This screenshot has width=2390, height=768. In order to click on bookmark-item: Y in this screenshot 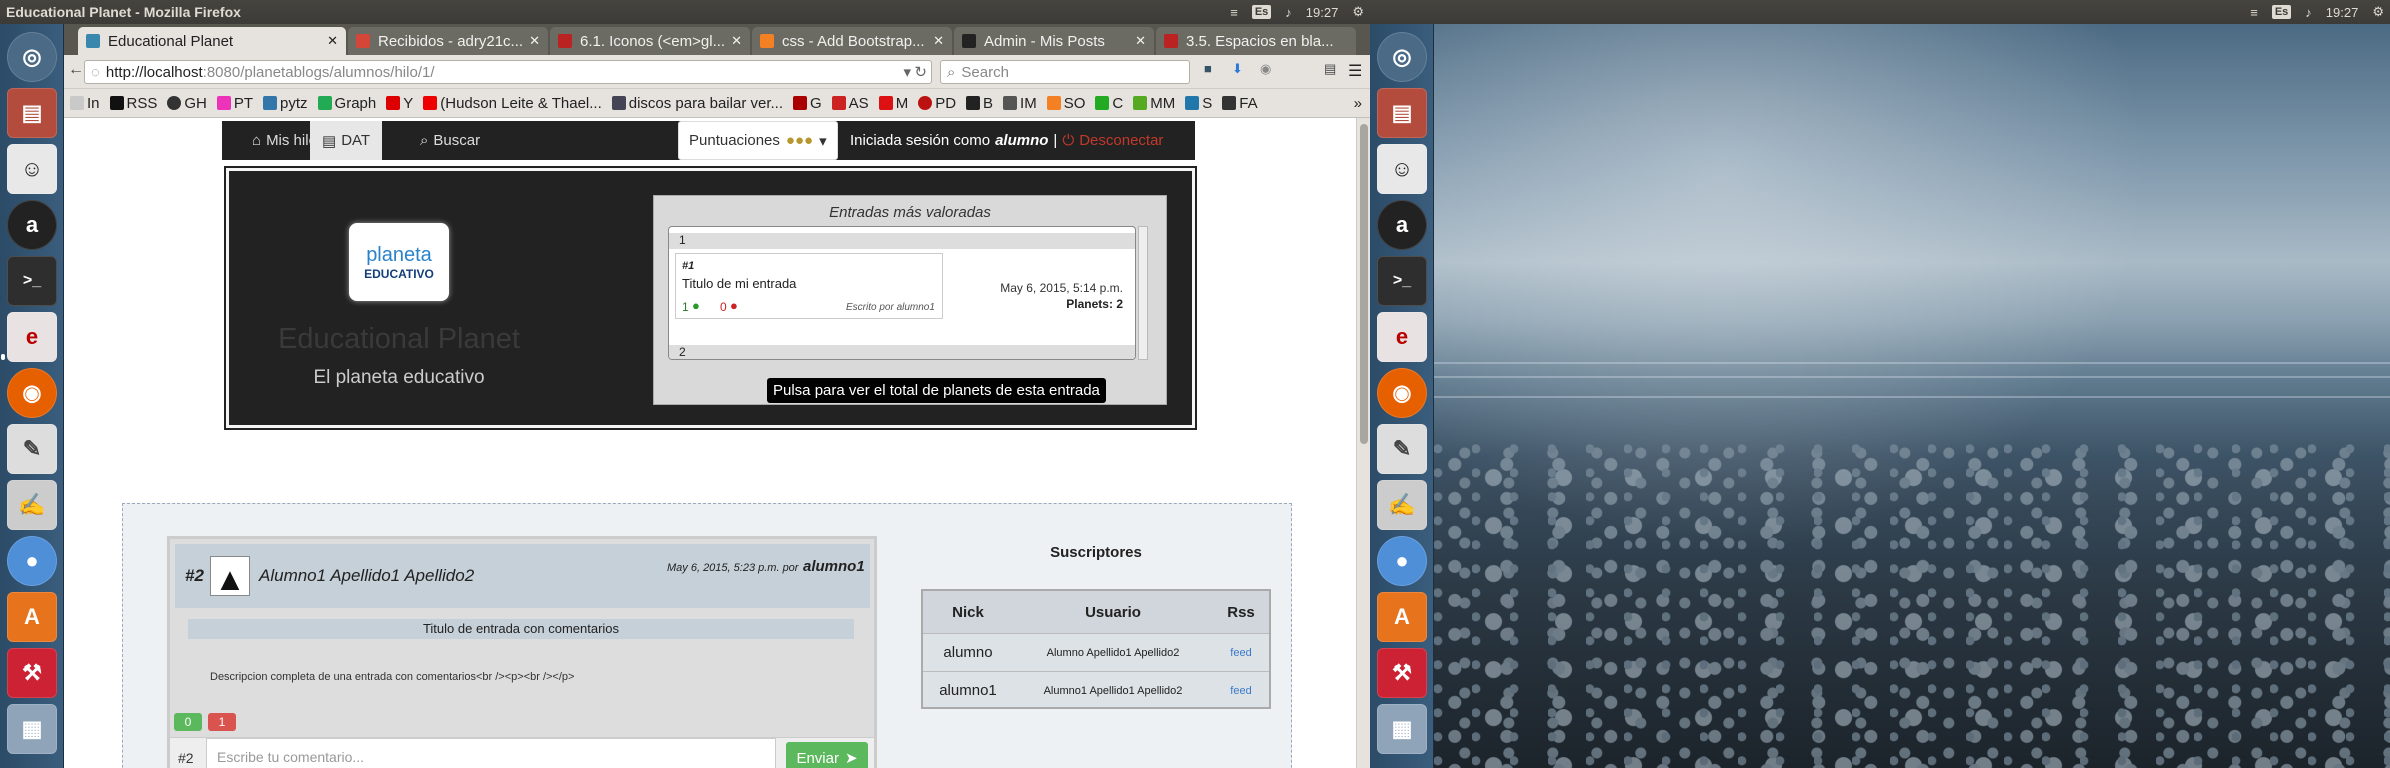, I will do `click(399, 103)`.